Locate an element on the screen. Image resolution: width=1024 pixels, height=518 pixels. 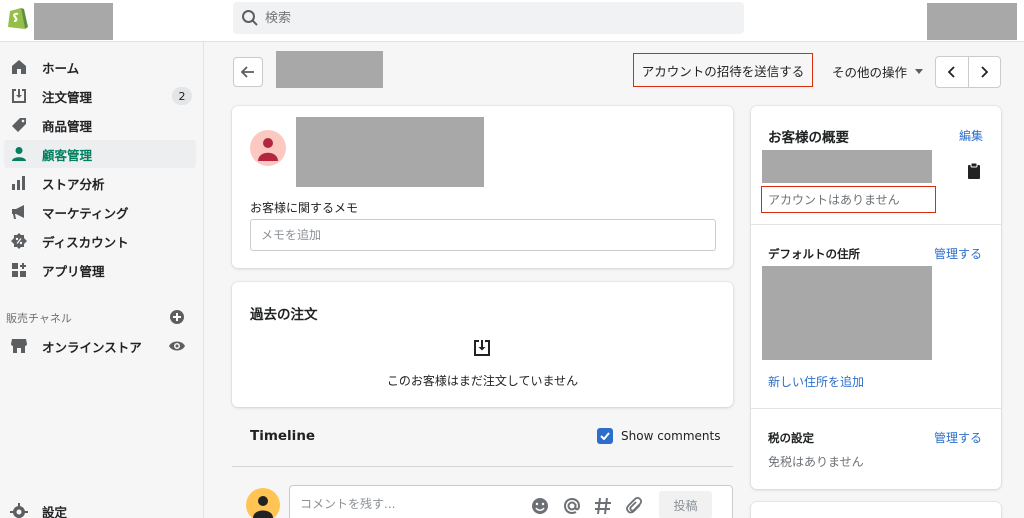
timeline-divider is located at coordinates (482, 466).